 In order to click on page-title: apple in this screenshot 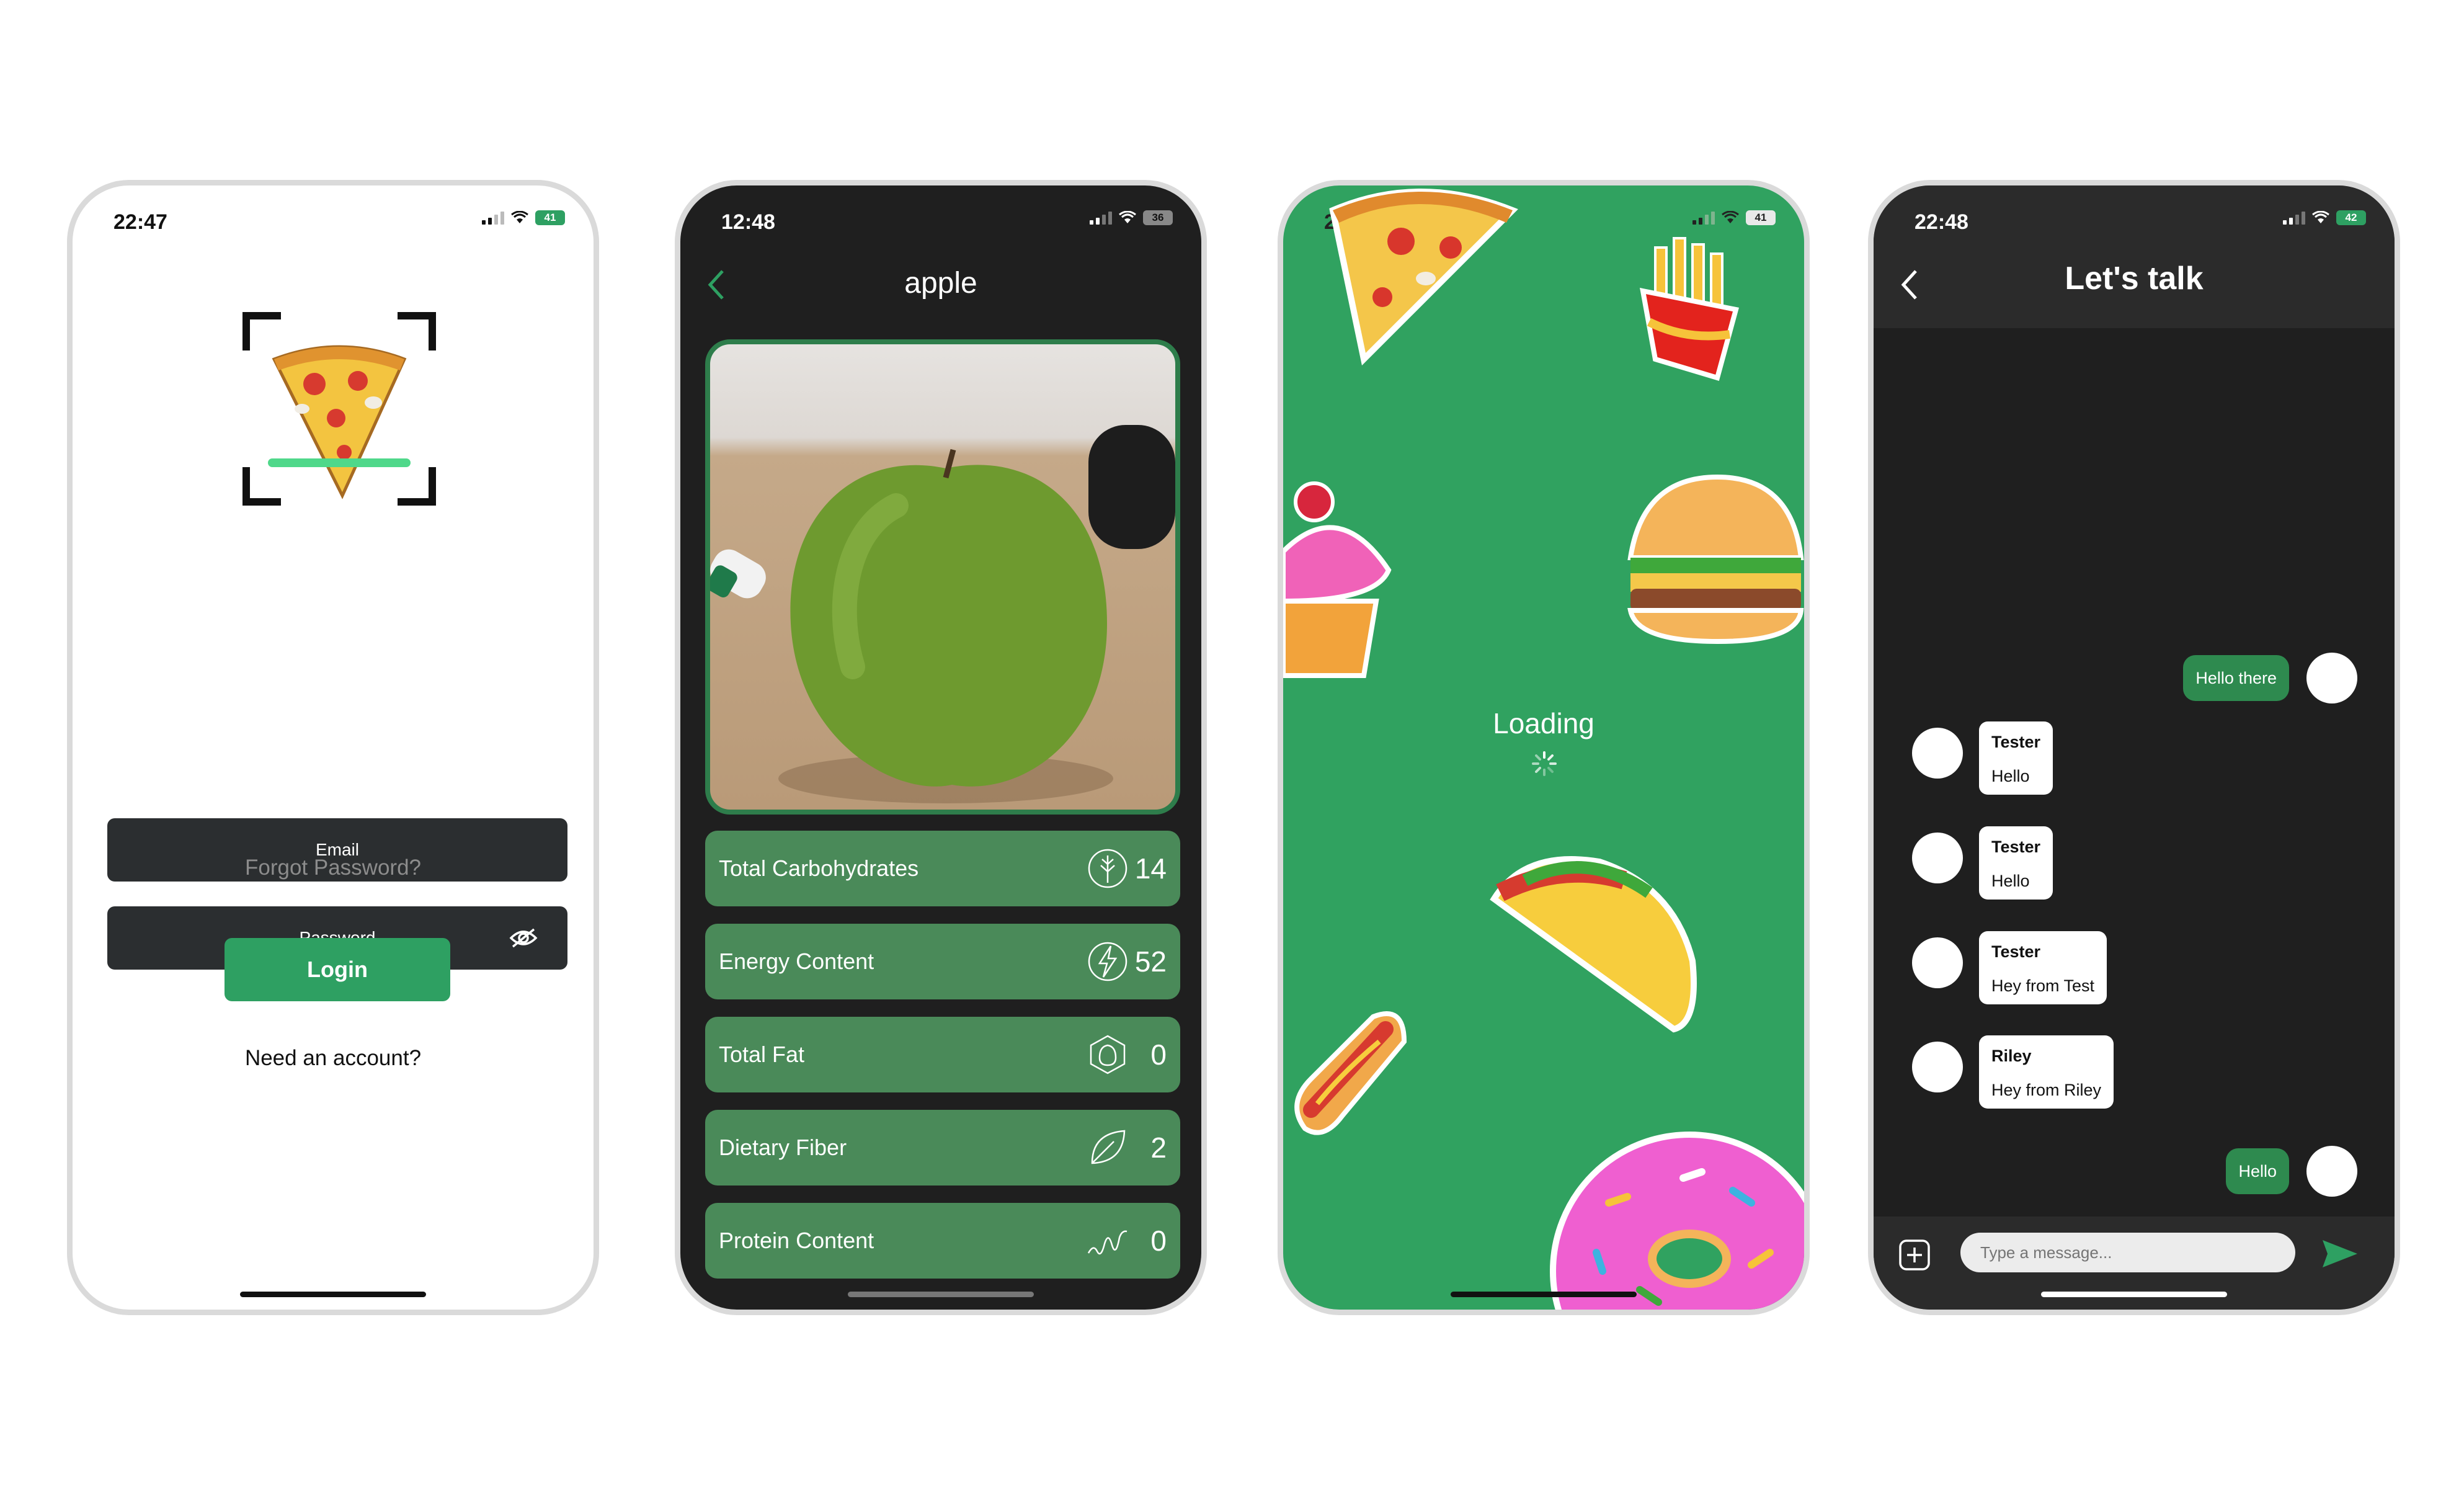, I will do `click(941, 283)`.